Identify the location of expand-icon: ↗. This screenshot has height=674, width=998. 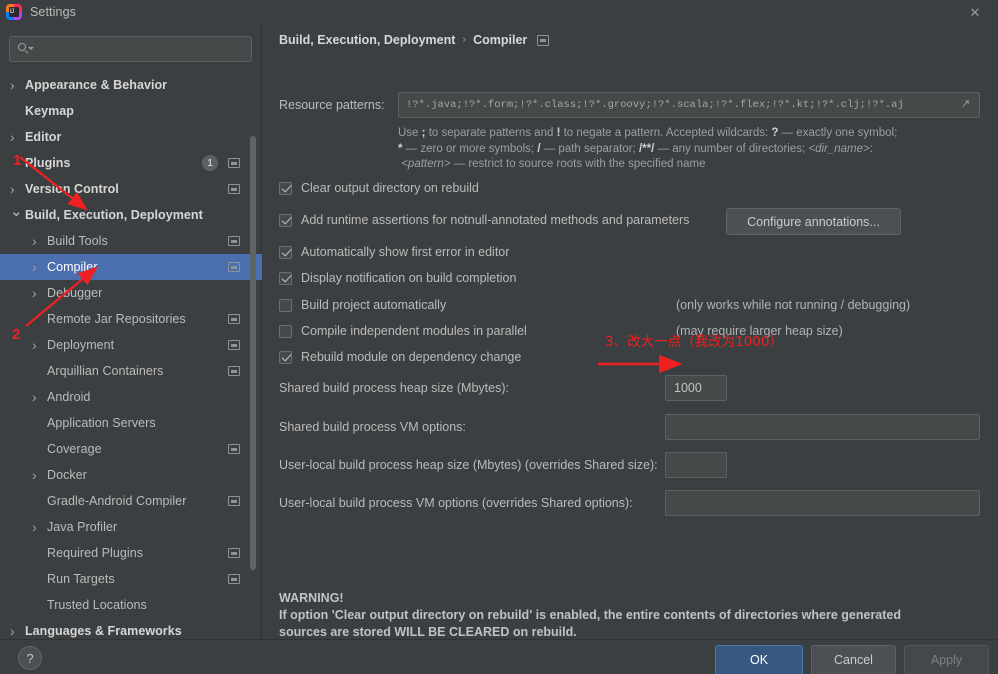
(966, 105).